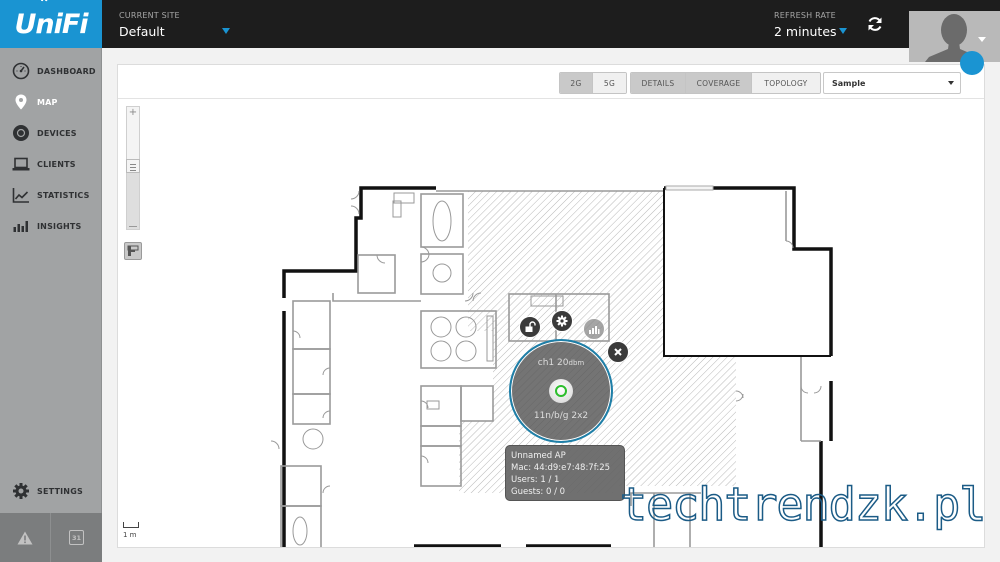 This screenshot has height=562, width=1000. Describe the element at coordinates (446, 401) in the screenshot. I see `coverage-zone` at that location.